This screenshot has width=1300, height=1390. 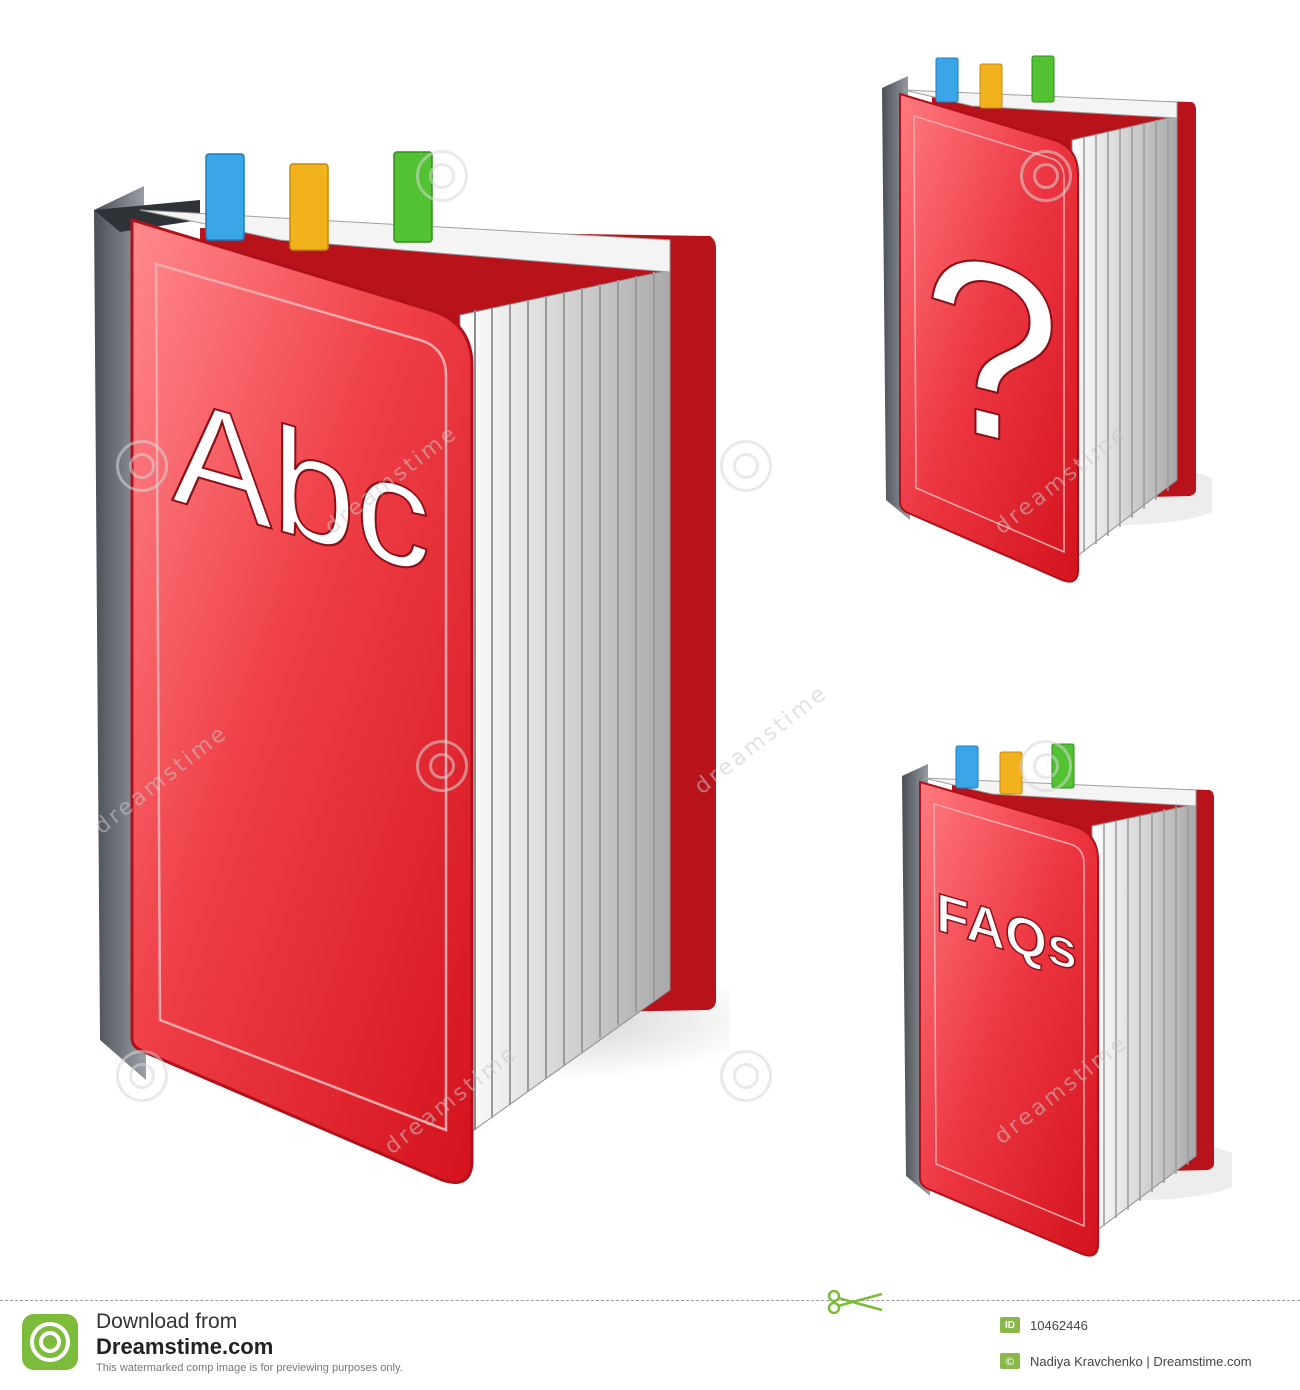 What do you see at coordinates (650, 1300) in the screenshot?
I see `cut-line` at bounding box center [650, 1300].